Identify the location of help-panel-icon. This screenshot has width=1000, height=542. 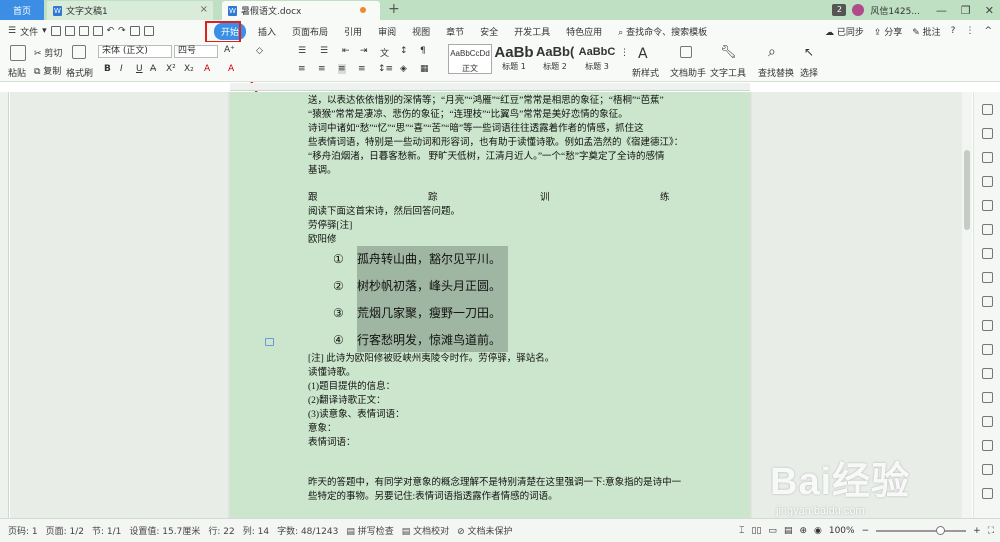
(987, 493).